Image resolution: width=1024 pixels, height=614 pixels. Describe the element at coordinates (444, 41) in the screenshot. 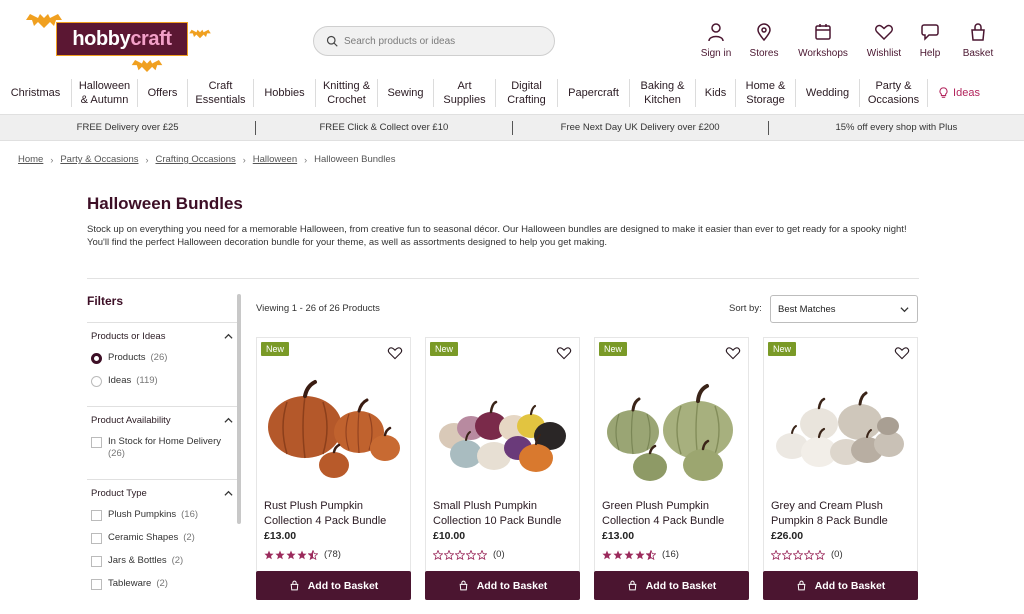

I see `search-input` at that location.